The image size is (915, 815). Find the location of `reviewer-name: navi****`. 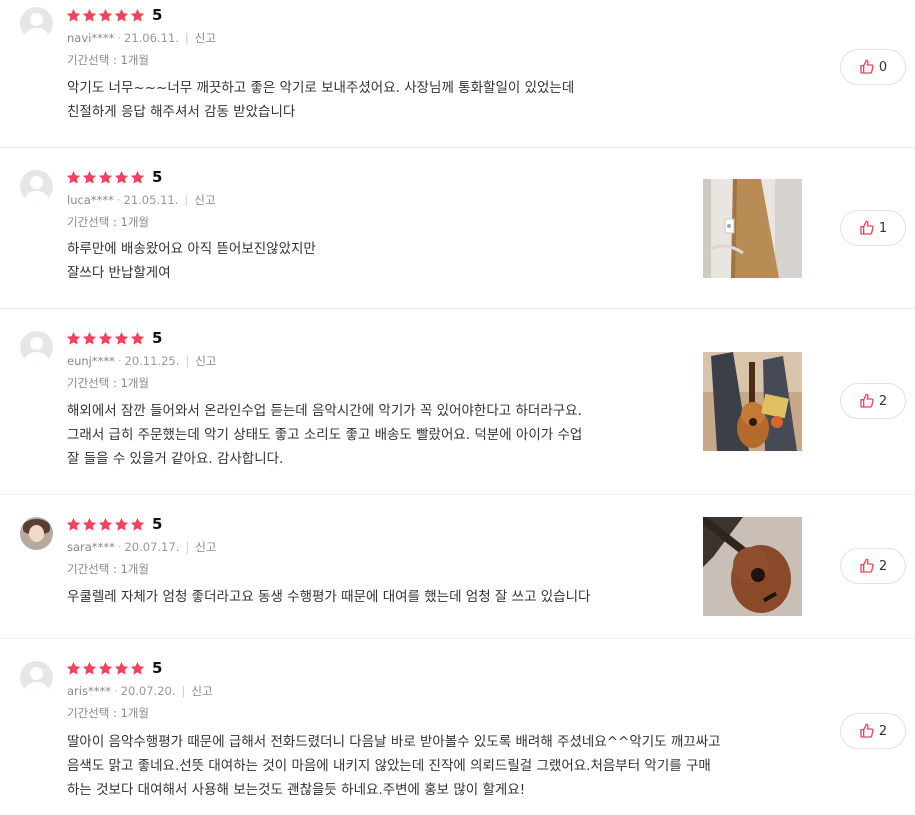

reviewer-name: navi**** is located at coordinates (91, 38).